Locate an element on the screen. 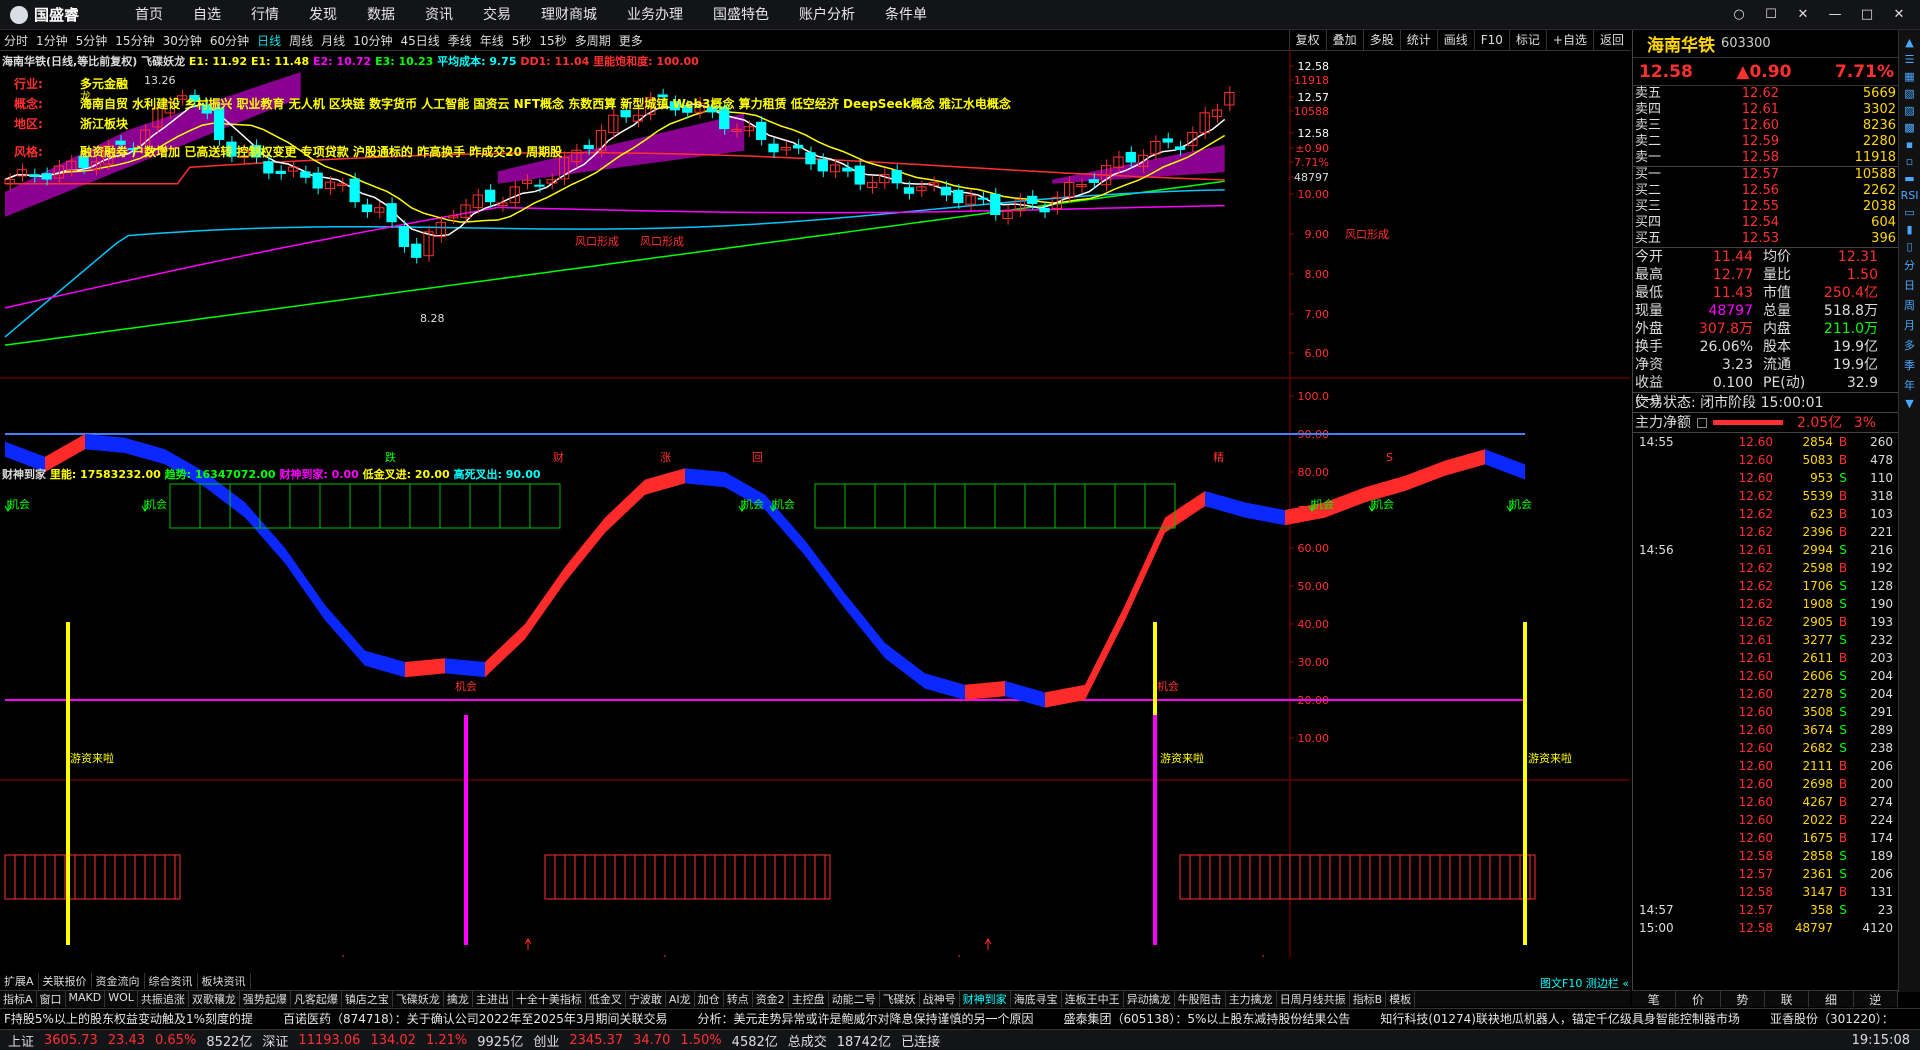 The height and width of the screenshot is (1050, 1920). sidebar-icon-5: ▩ is located at coordinates (1909, 127).